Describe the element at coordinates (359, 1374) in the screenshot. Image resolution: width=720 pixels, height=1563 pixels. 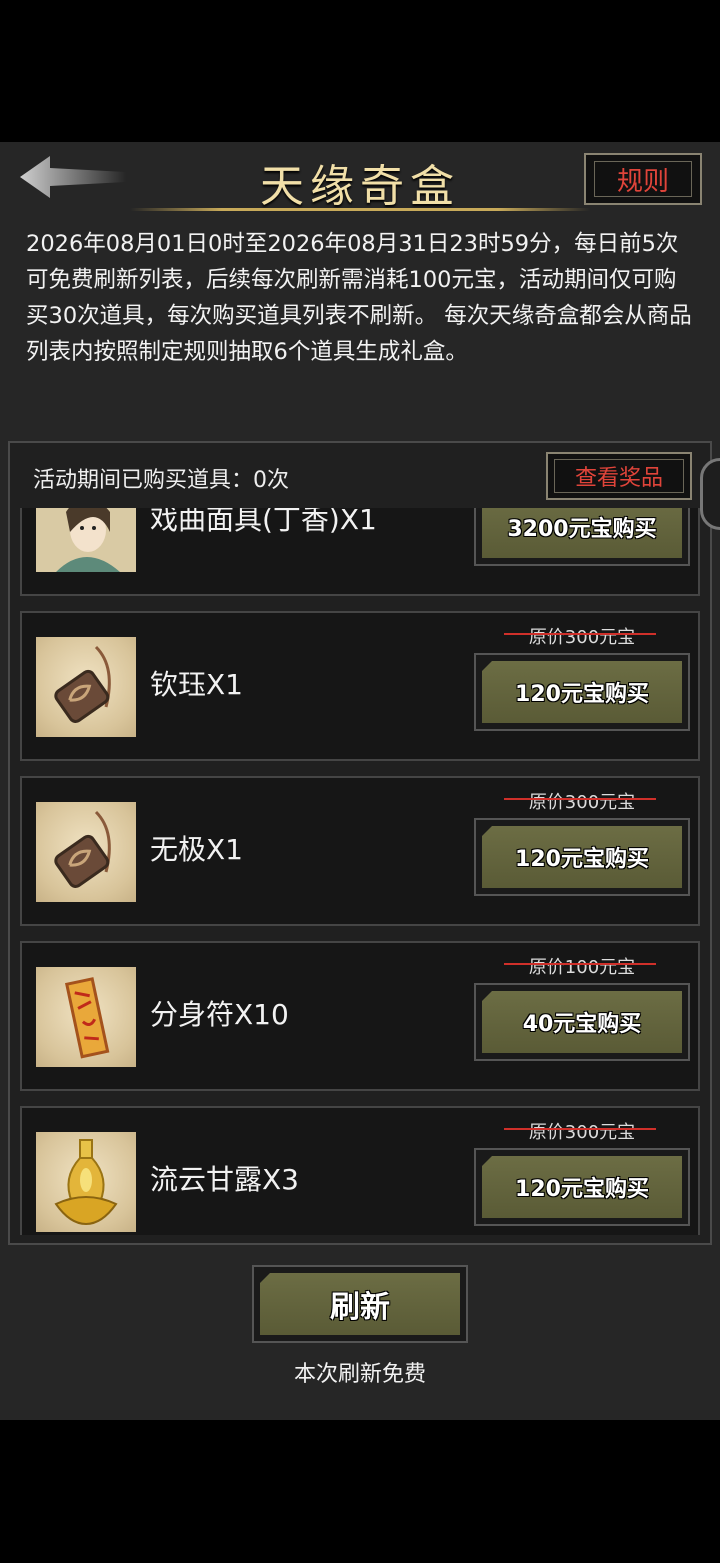
I see `refresh-cost-note: 本次刷新免费` at that location.